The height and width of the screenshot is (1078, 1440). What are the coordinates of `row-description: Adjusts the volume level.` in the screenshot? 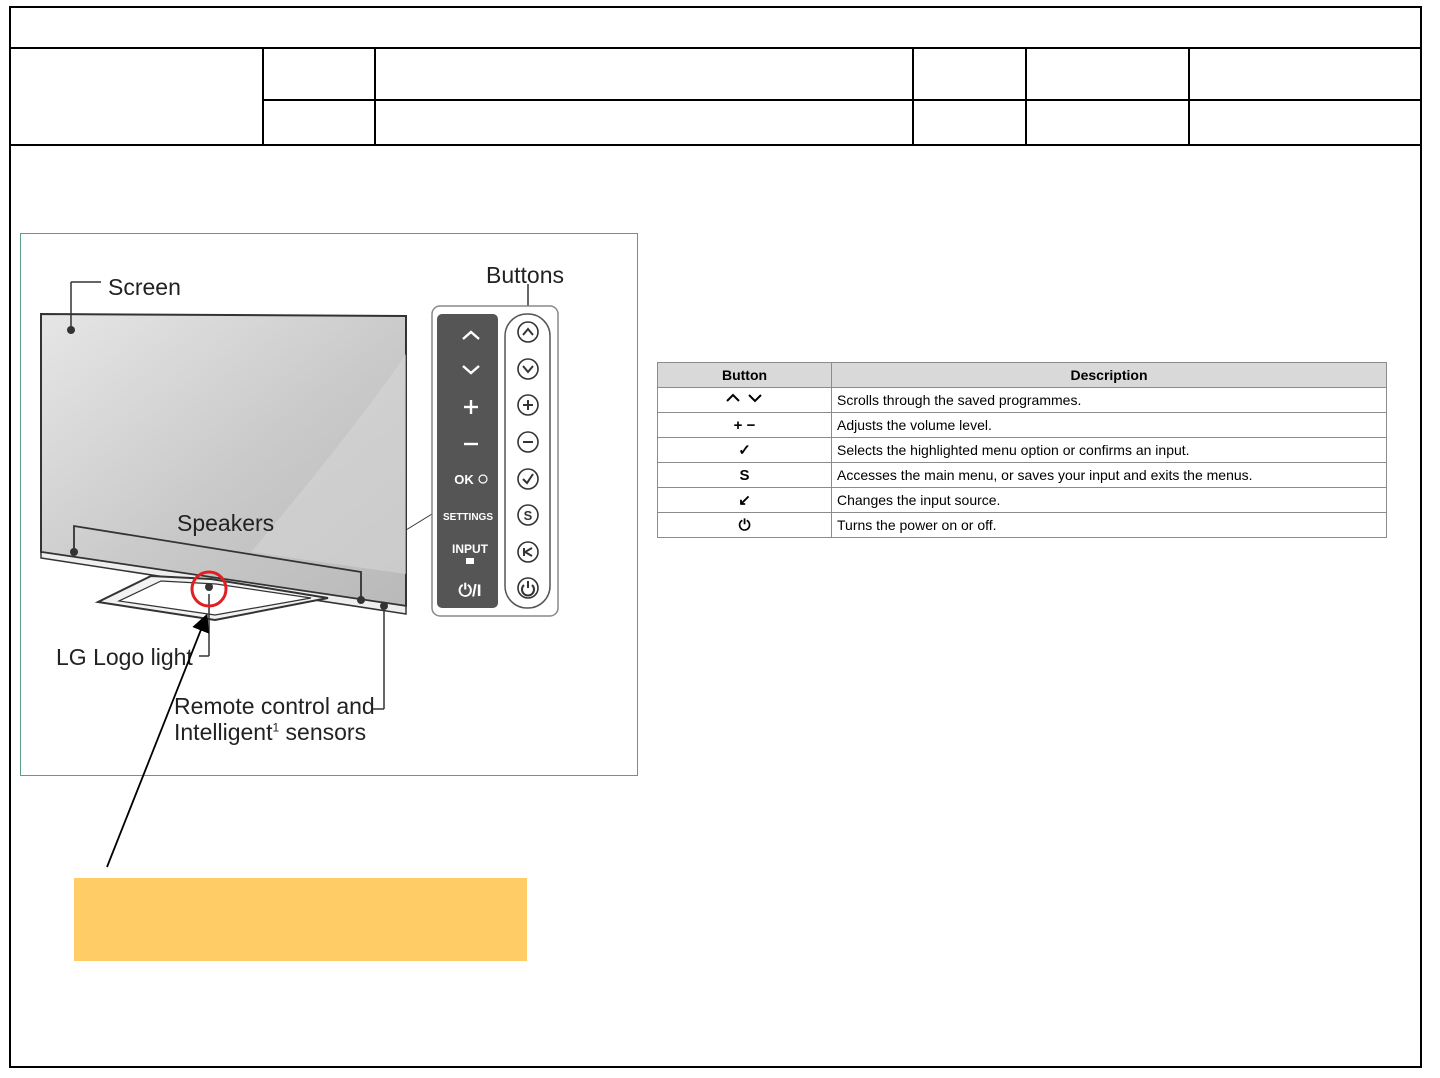 It's located at (1109, 425).